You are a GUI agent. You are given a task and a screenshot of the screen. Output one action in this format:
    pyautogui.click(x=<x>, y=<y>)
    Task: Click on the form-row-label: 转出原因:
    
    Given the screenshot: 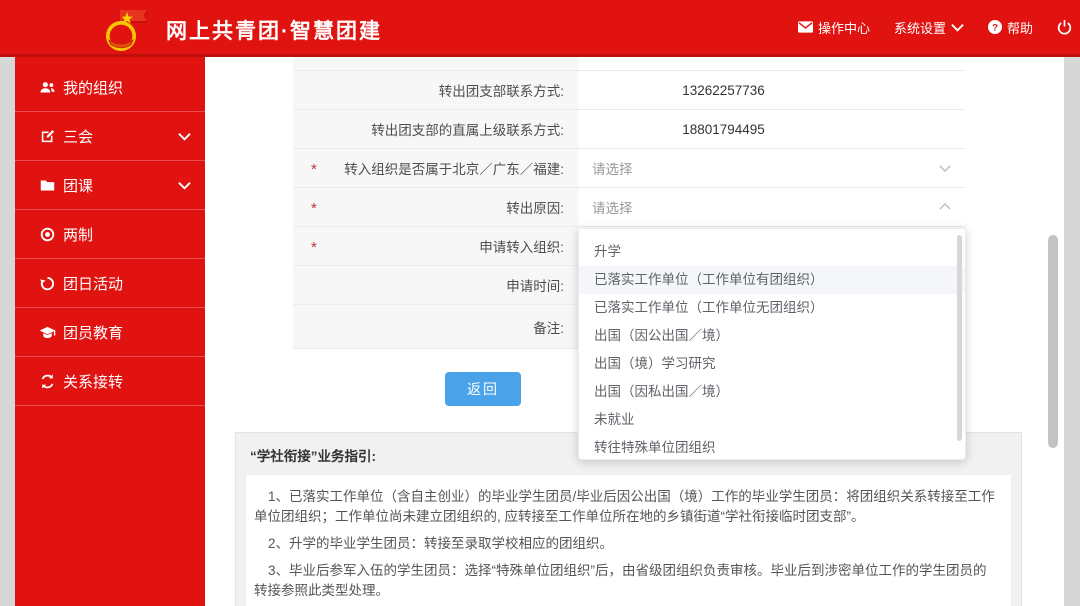 What is the action you would take?
    pyautogui.click(x=435, y=207)
    